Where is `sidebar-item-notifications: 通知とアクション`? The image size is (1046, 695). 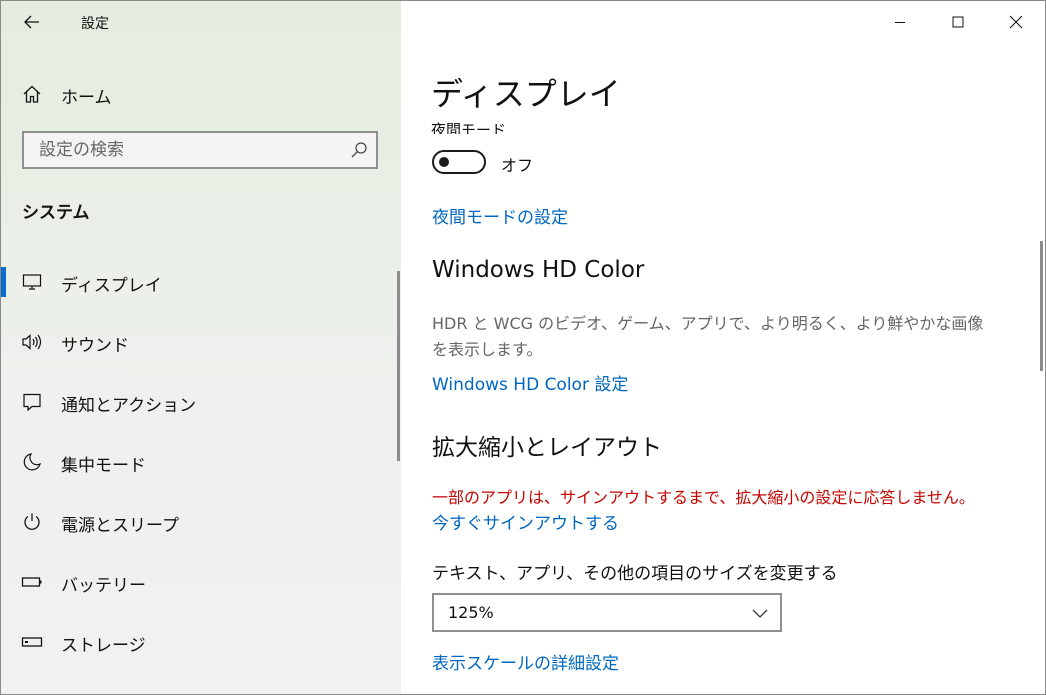
sidebar-item-notifications: 通知とアクション is located at coordinates (201, 403).